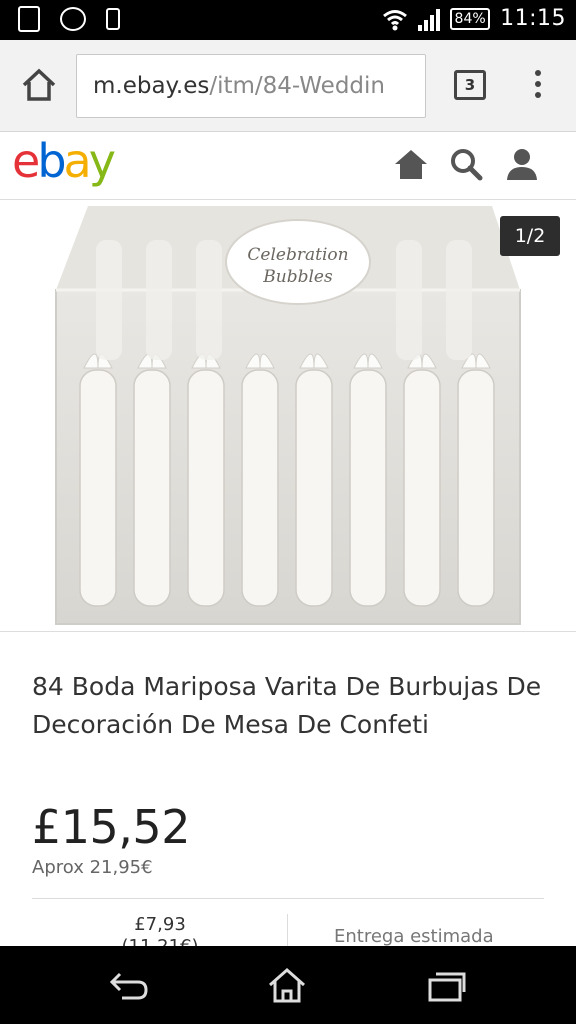  I want to click on address-bar: m.ebay.es/itm/84-Weddin, so click(251, 86).